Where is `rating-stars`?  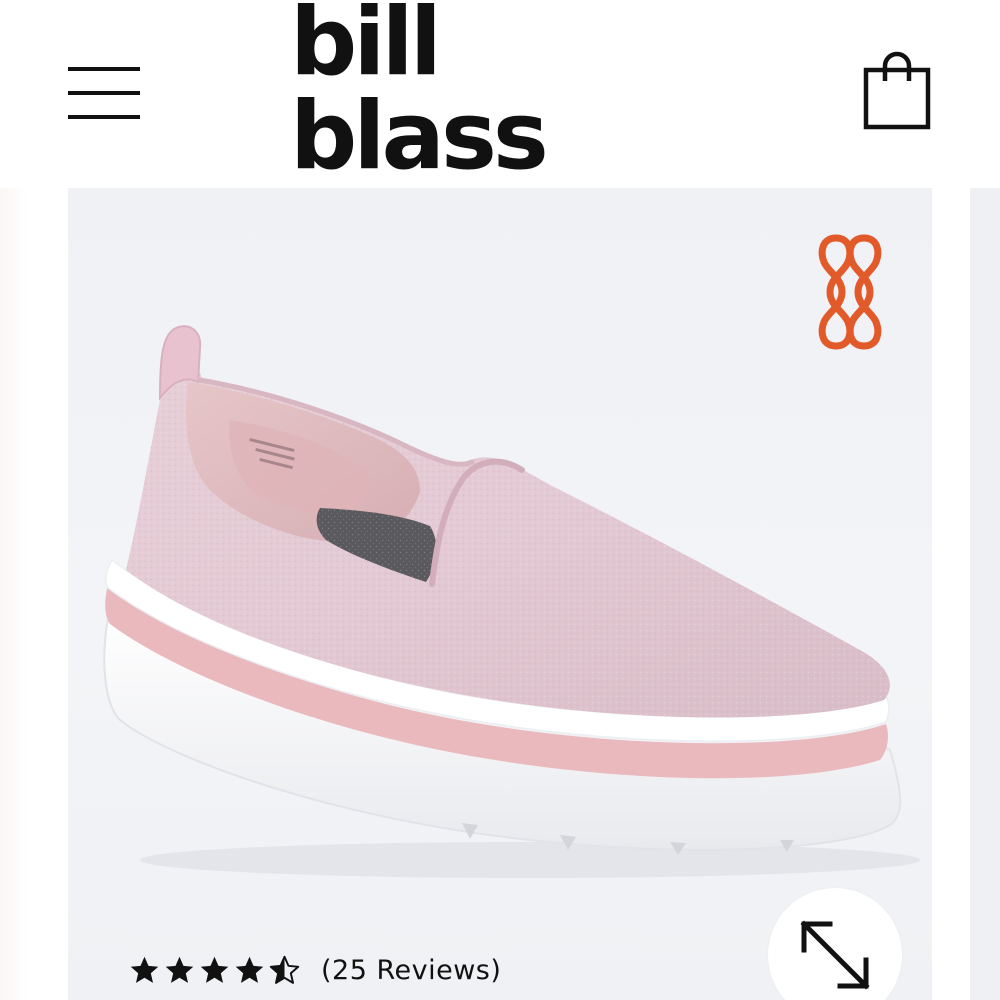 rating-stars is located at coordinates (214, 970).